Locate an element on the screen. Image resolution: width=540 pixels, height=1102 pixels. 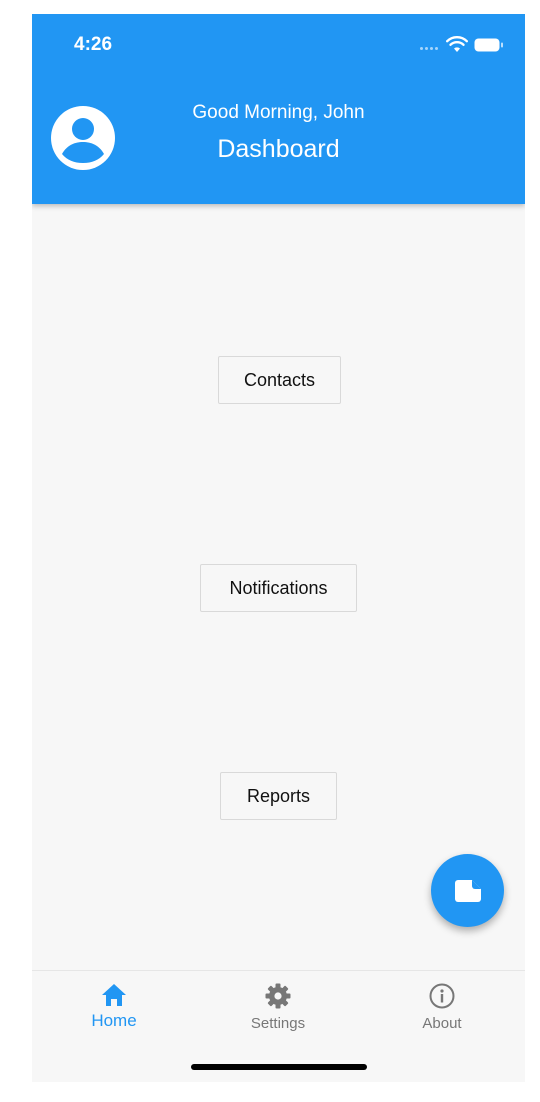
nav-label-about: About is located at coordinates (442, 1023).